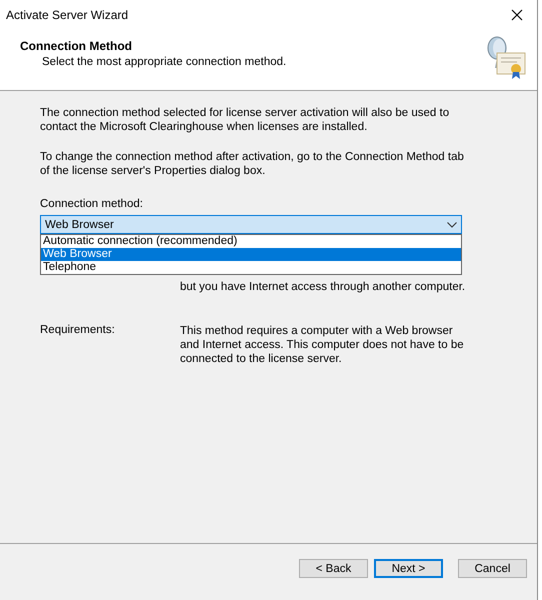 The image size is (542, 600). Describe the element at coordinates (452, 225) in the screenshot. I see `chevron-icon` at that location.